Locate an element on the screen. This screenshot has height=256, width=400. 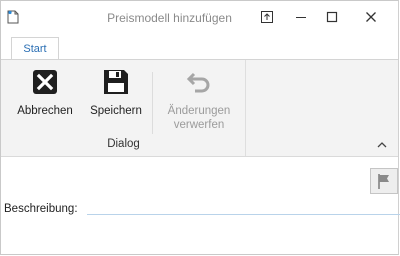
ribbon-tab-strip: Start is located at coordinates (199, 47).